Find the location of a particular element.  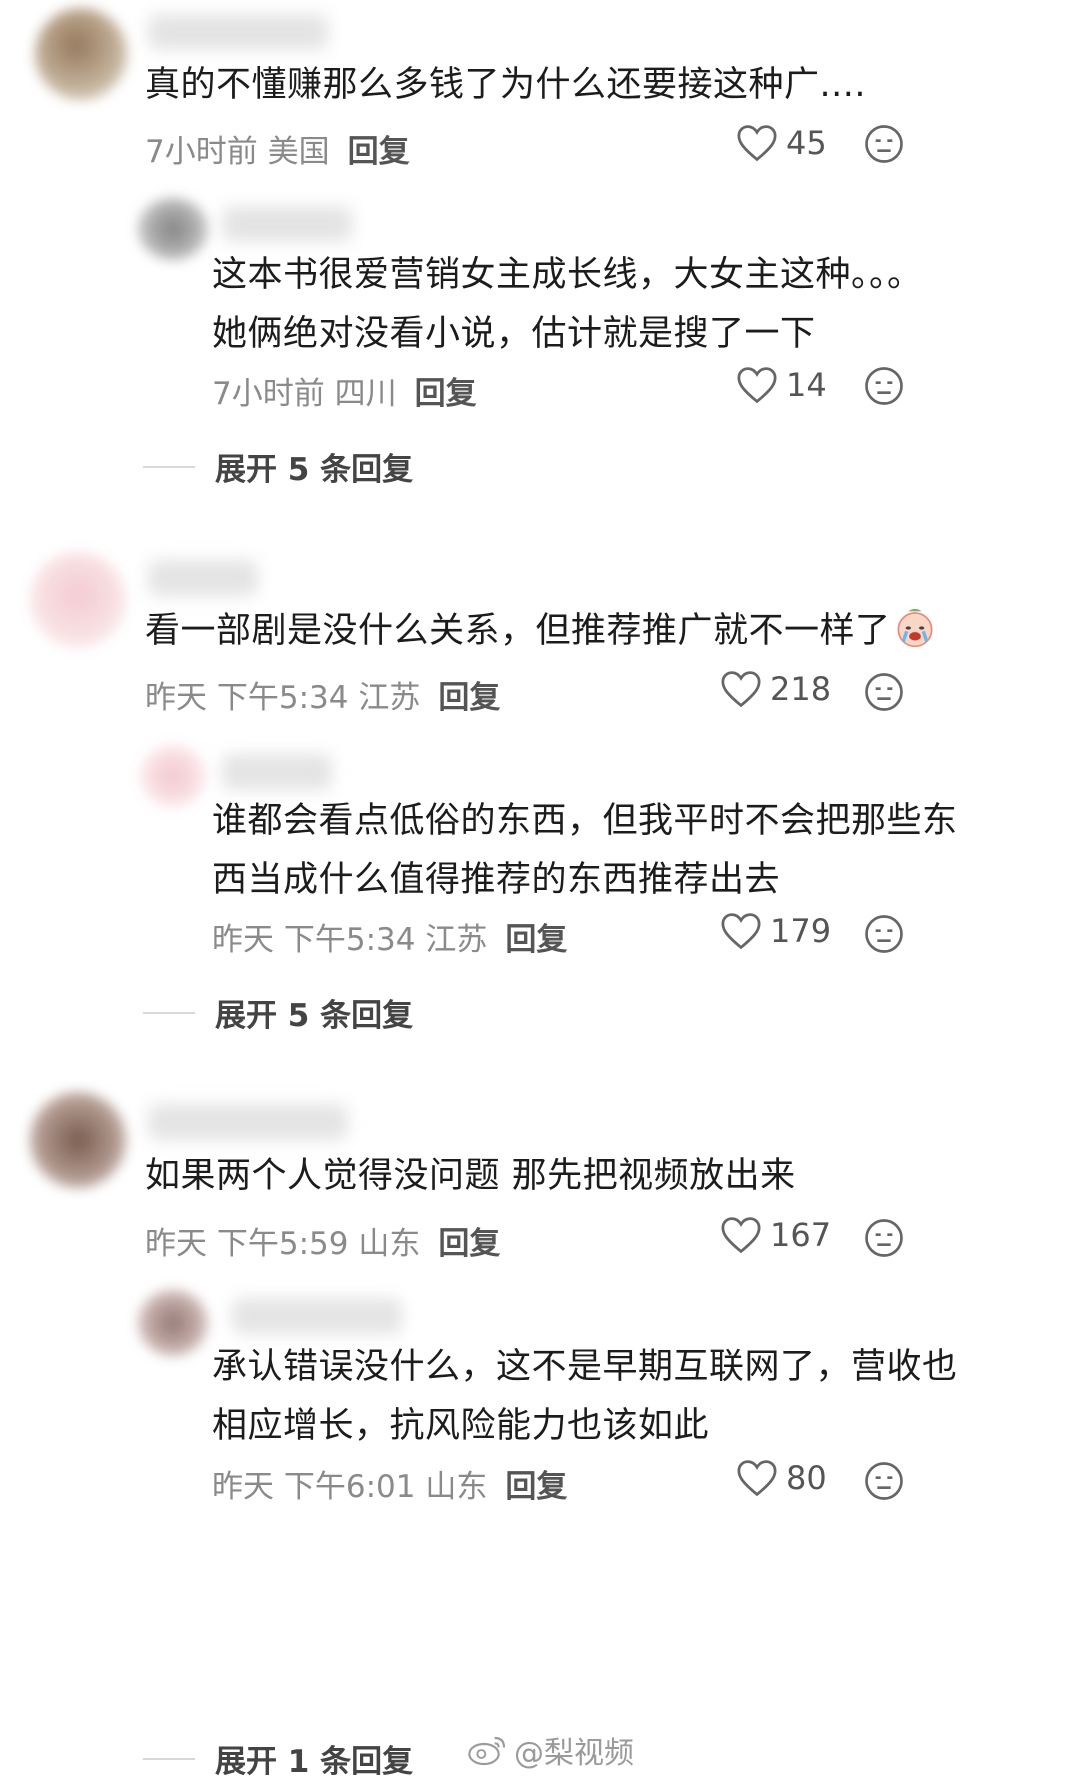

comment-line: 如果两个人觉得没问题 那先把视频放出来 is located at coordinates (470, 1176).